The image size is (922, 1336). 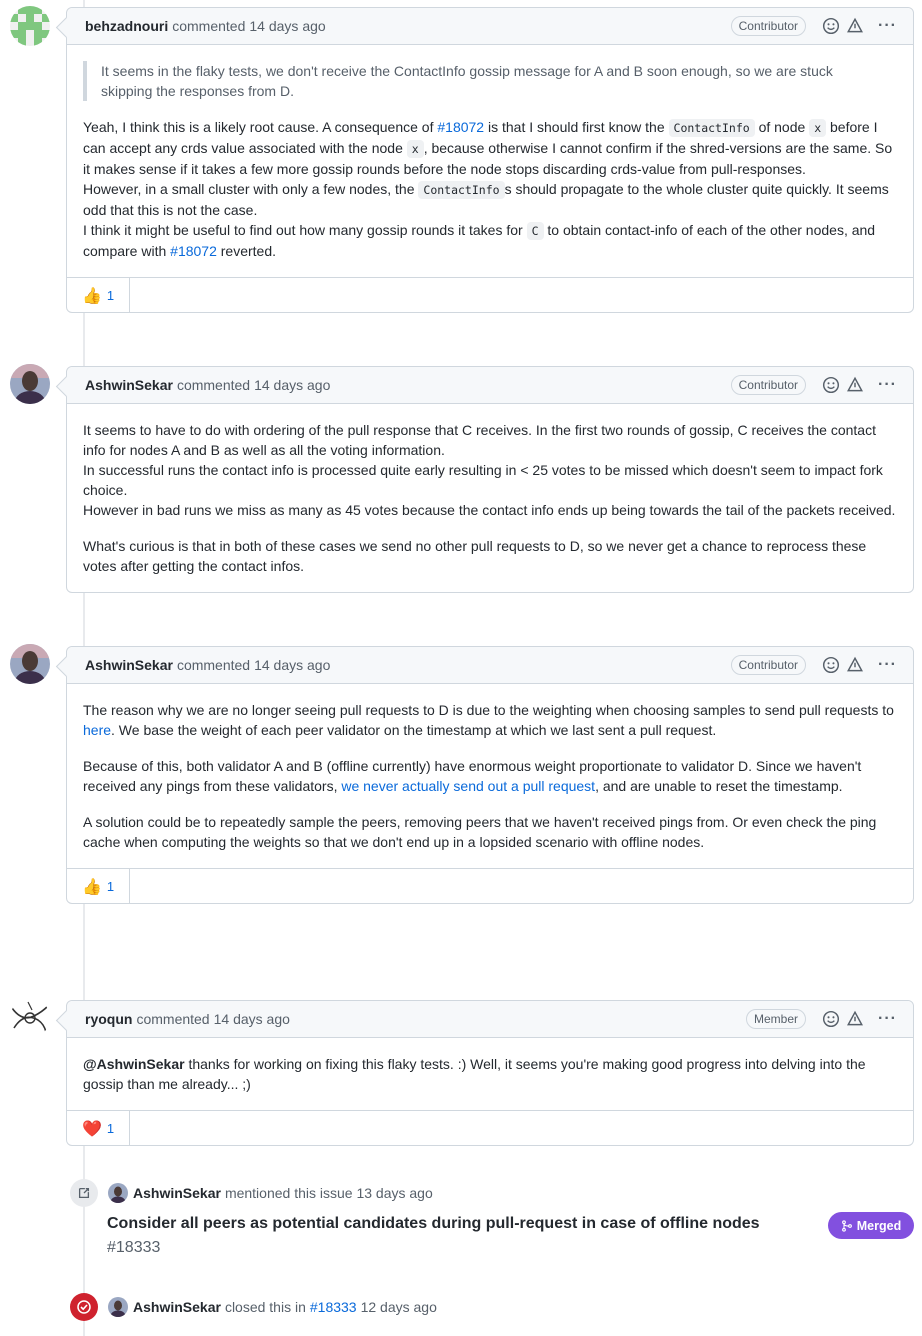 I want to click on merged-badge: Merged, so click(x=871, y=1225).